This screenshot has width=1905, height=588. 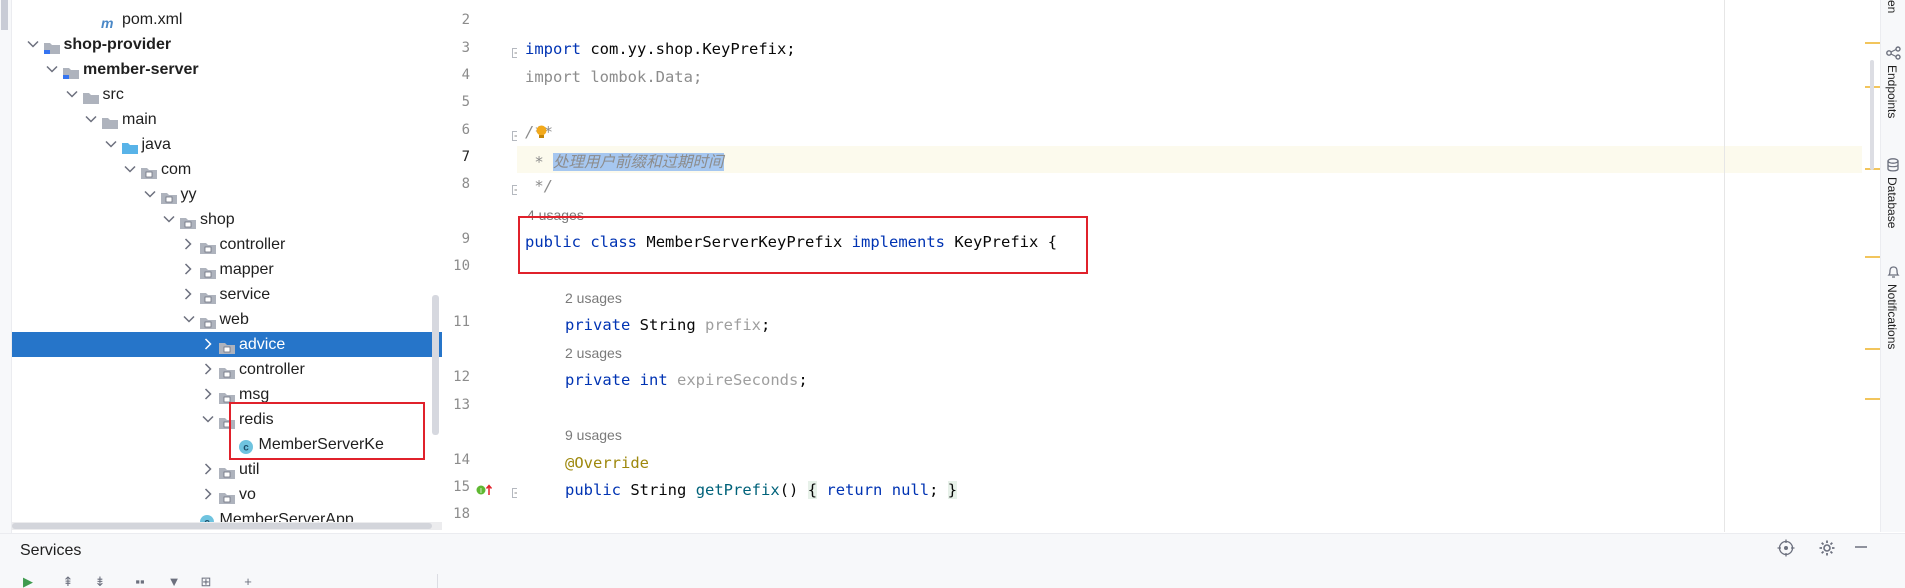 What do you see at coordinates (465, 184) in the screenshot?
I see `line-number: 8` at bounding box center [465, 184].